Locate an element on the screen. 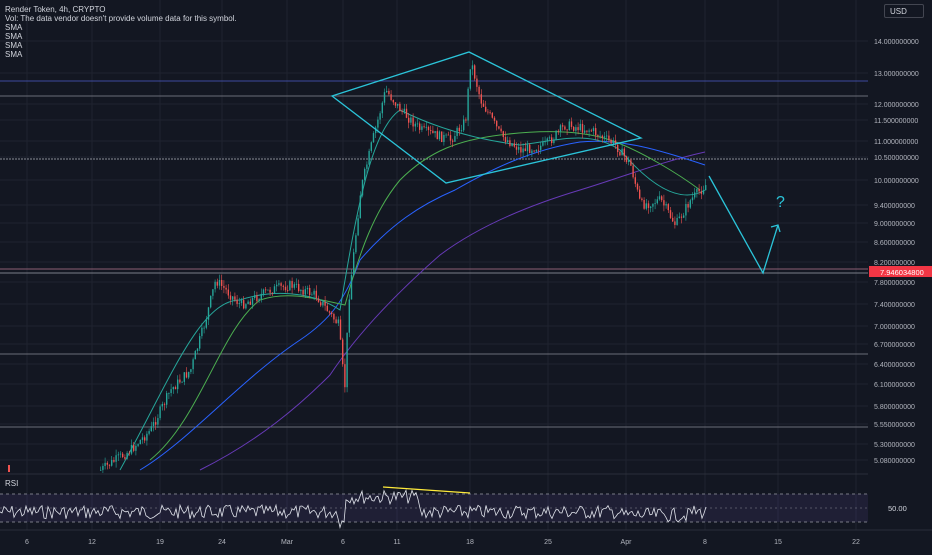 This screenshot has height=555, width=932. price-tick-label: 11.000000000 is located at coordinates (896, 142).